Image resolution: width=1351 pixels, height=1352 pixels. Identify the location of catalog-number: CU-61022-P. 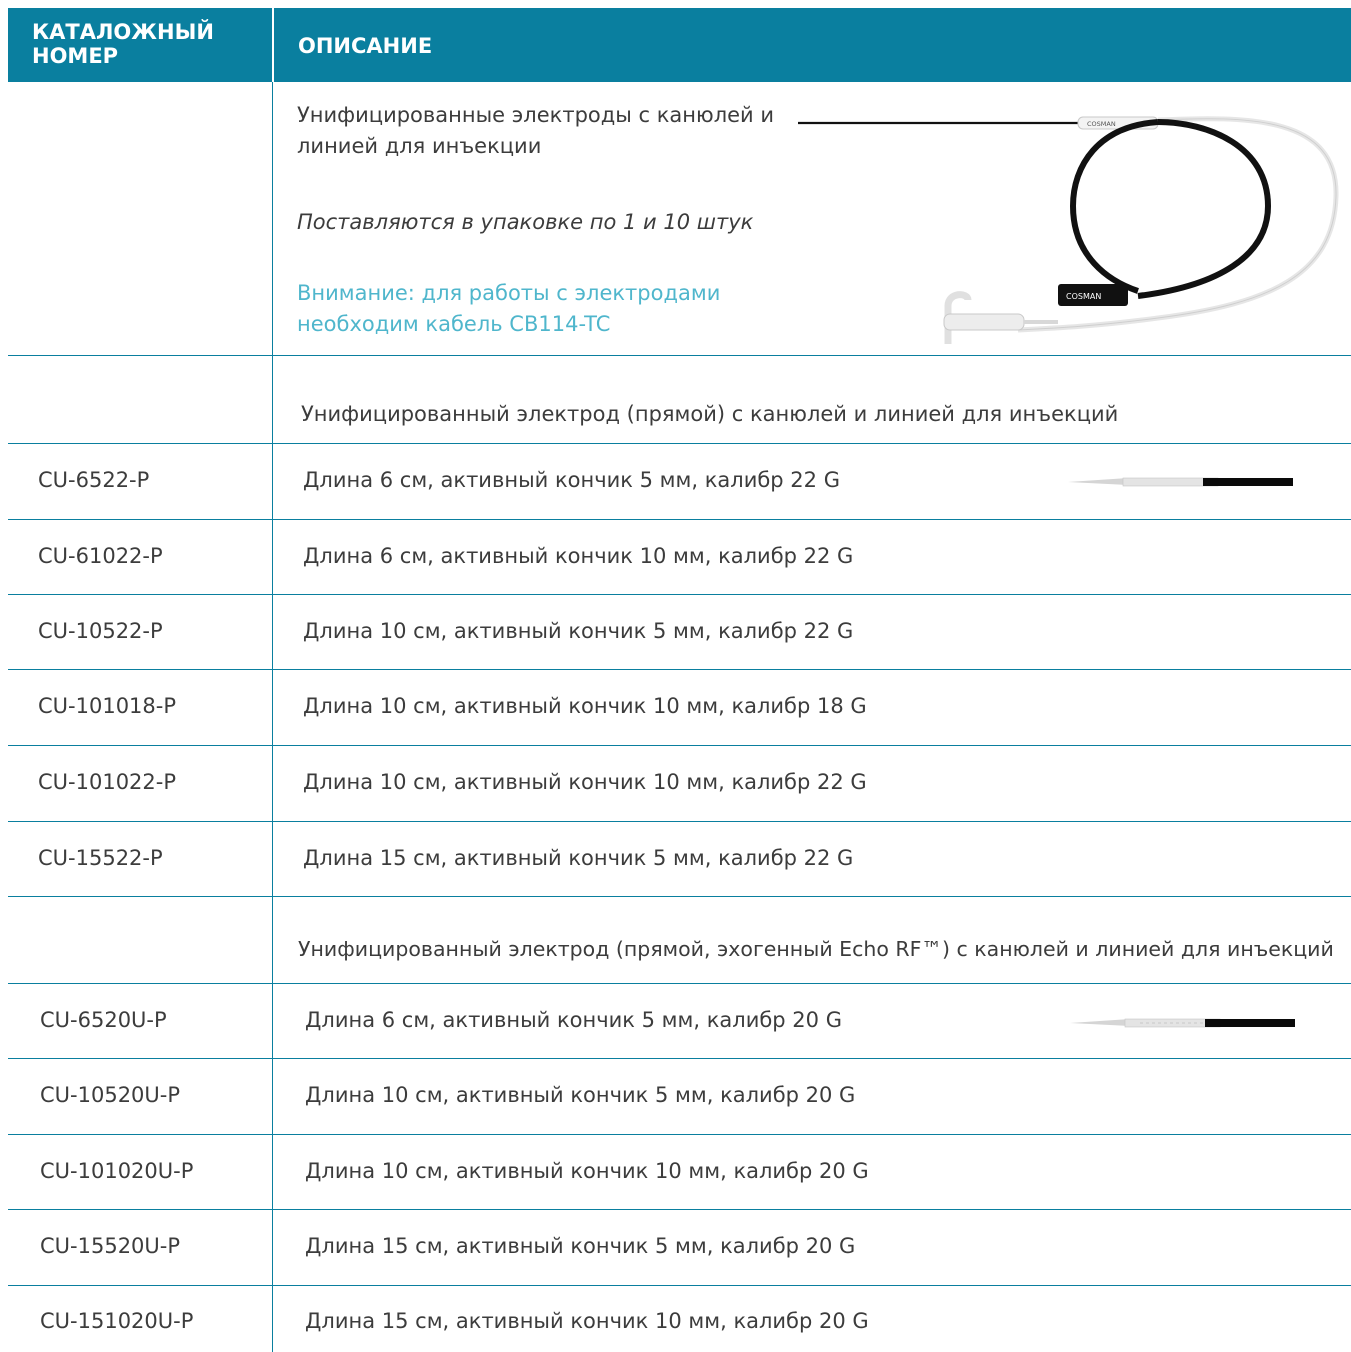
(100, 556).